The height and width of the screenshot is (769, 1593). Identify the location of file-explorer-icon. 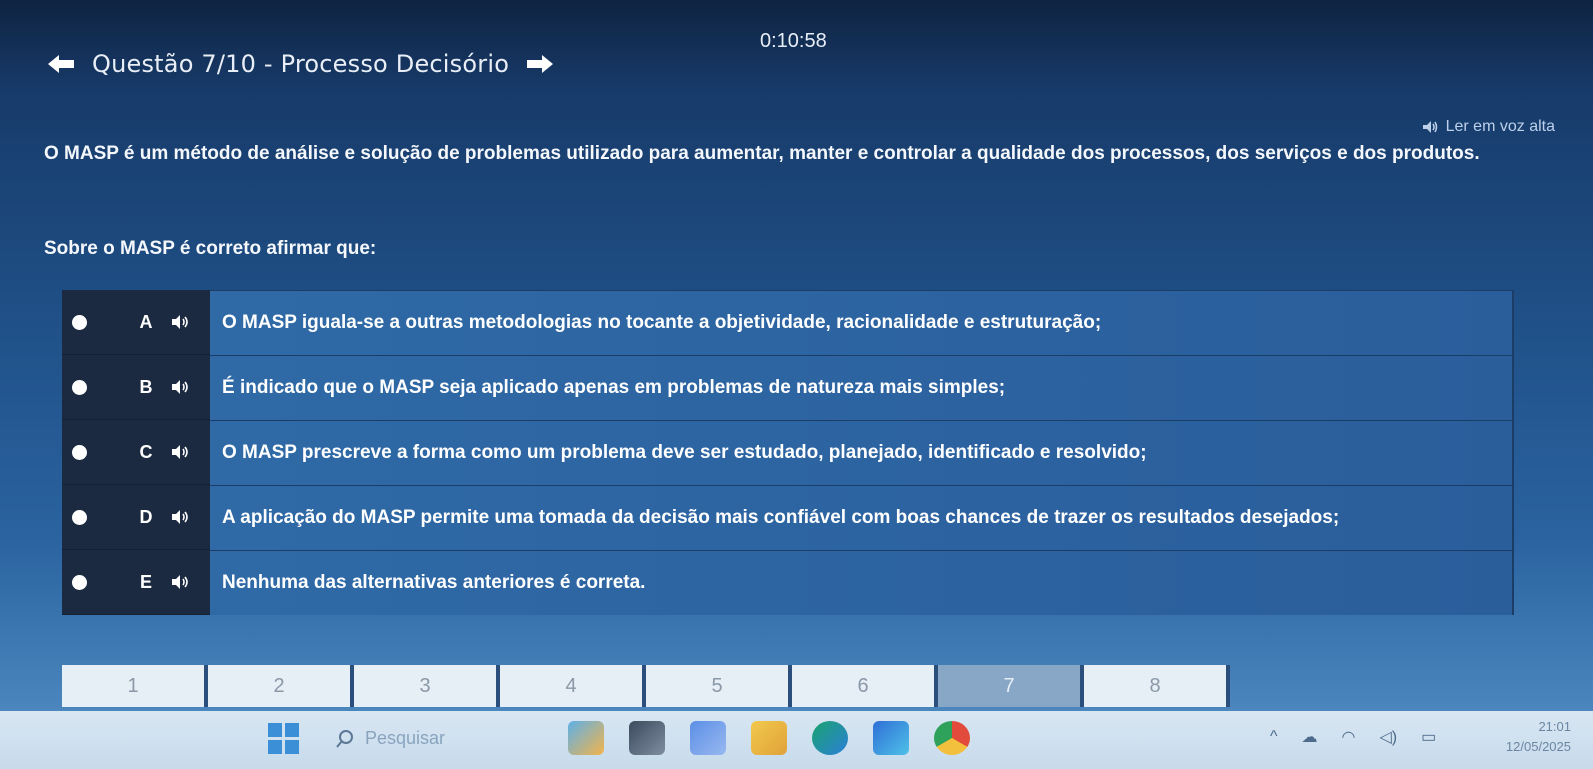
(769, 738).